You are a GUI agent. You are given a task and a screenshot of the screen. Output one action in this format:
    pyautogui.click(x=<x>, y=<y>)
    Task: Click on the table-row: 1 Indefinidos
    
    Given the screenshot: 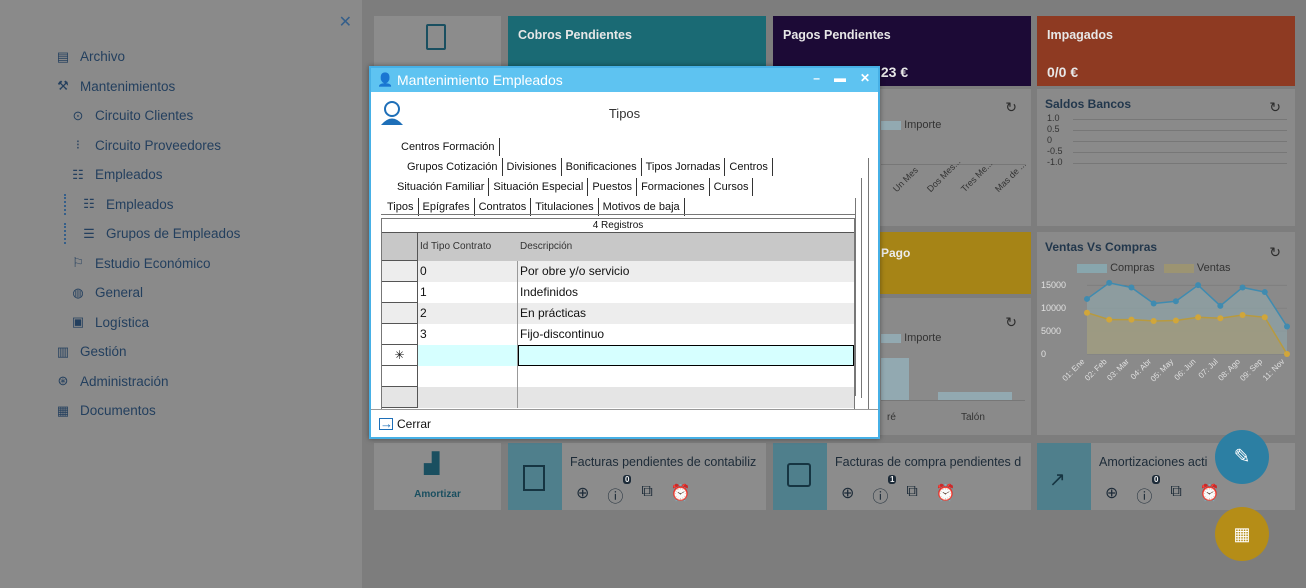 What is the action you would take?
    pyautogui.click(x=618, y=292)
    